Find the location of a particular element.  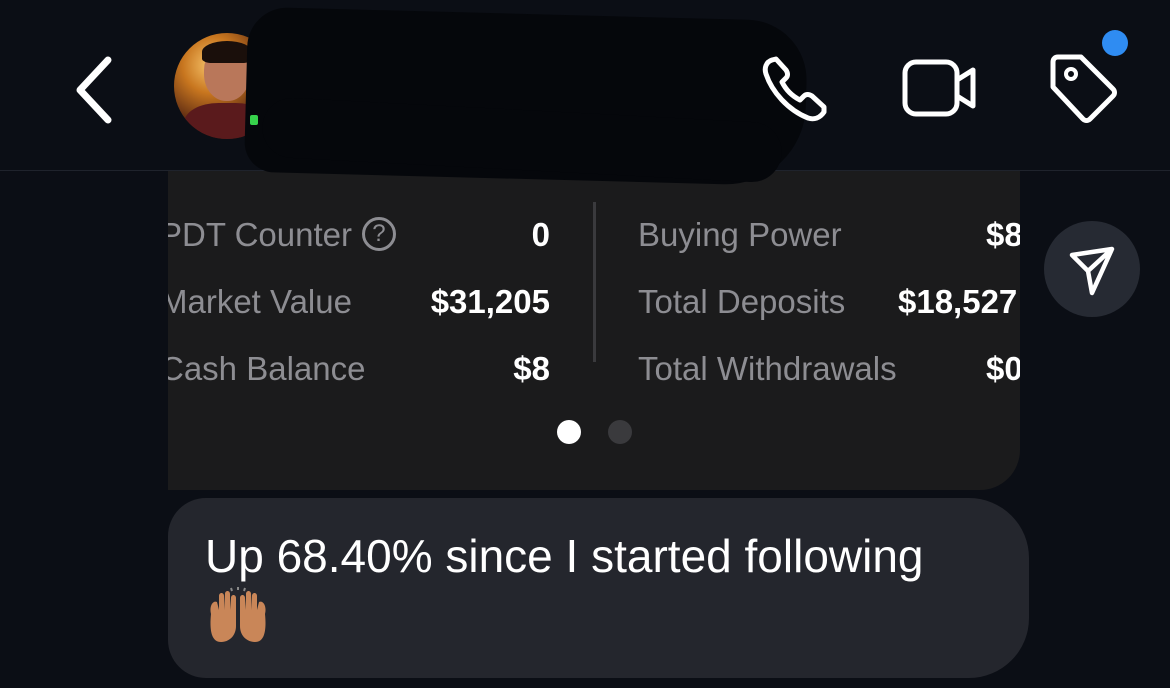

online-indicator is located at coordinates (254, 120).